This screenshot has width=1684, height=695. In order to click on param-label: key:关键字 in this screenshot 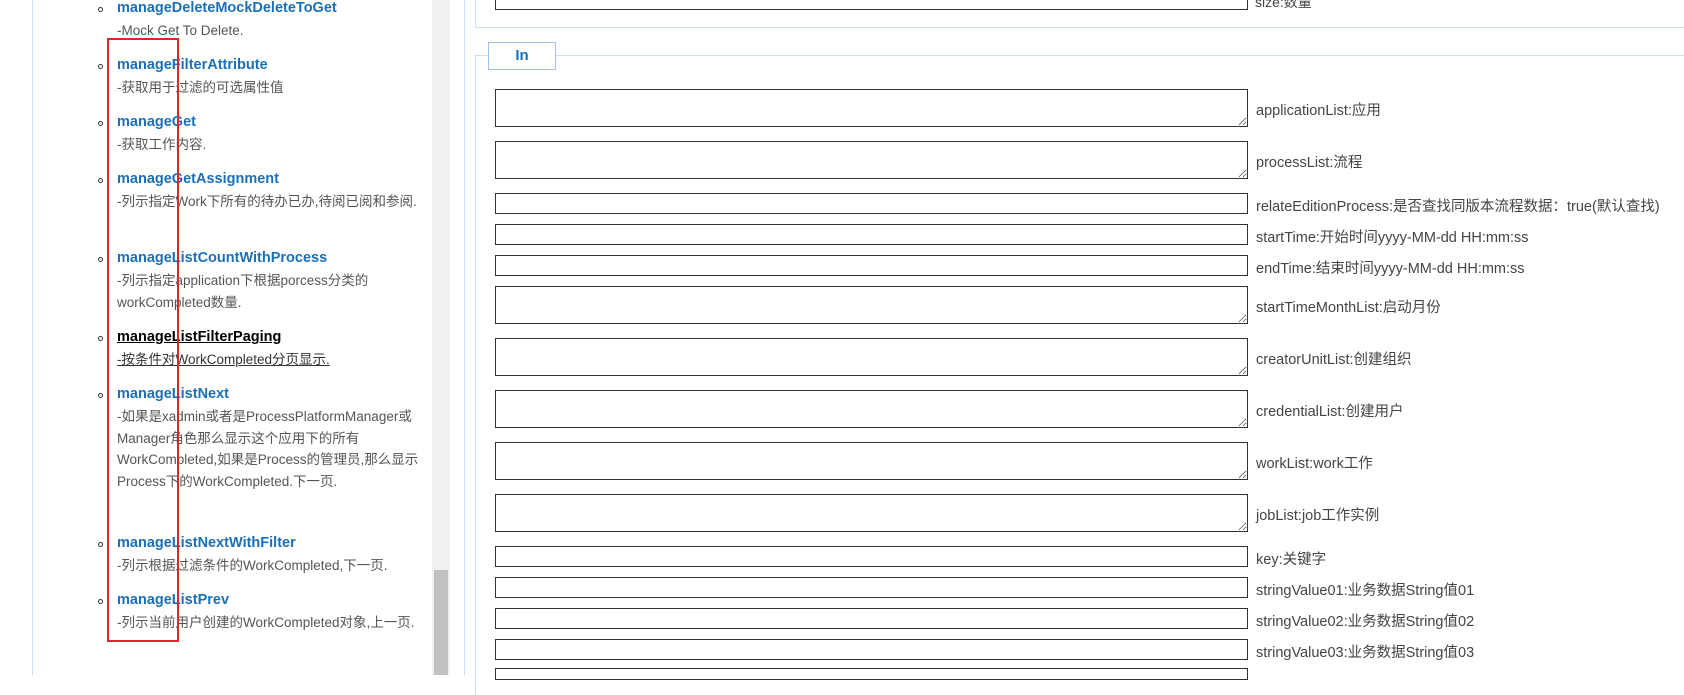, I will do `click(1291, 559)`.